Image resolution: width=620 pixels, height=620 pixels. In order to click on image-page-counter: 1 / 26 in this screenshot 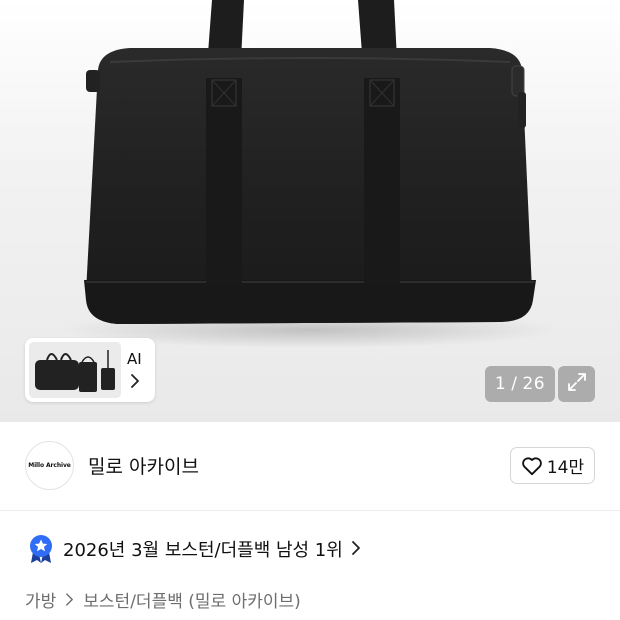, I will do `click(520, 384)`.